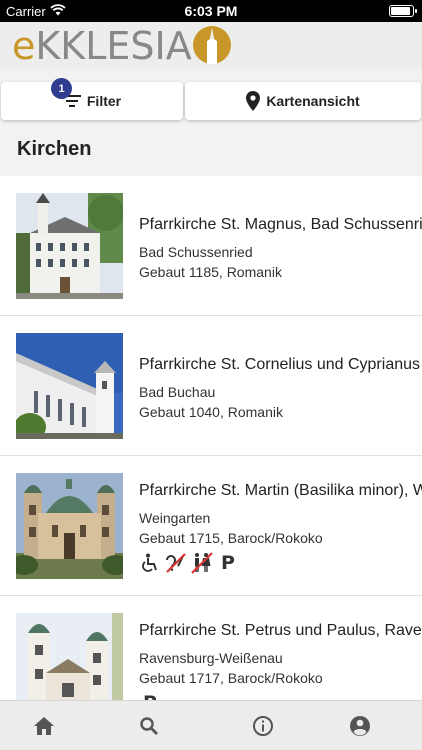 The width and height of the screenshot is (422, 750). I want to click on no-toilet-icon, so click(202, 563).